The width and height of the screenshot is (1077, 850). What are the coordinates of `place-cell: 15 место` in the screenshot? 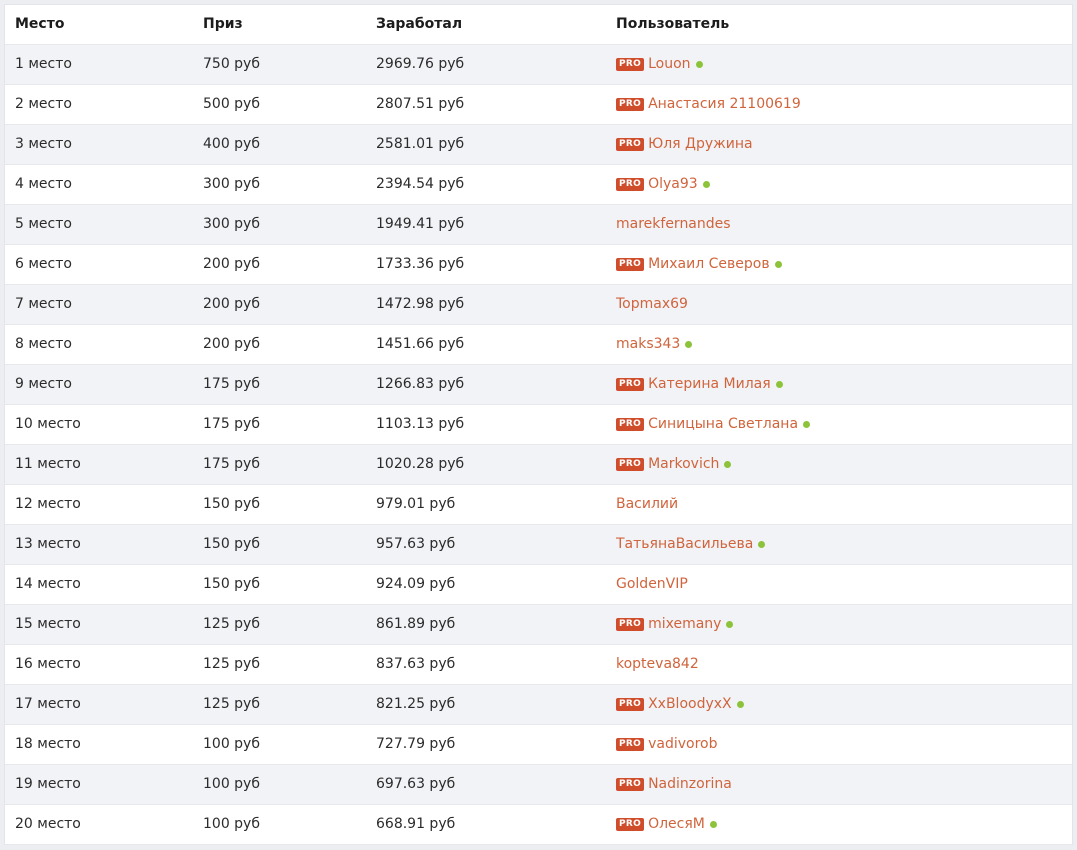 It's located at (48, 624).